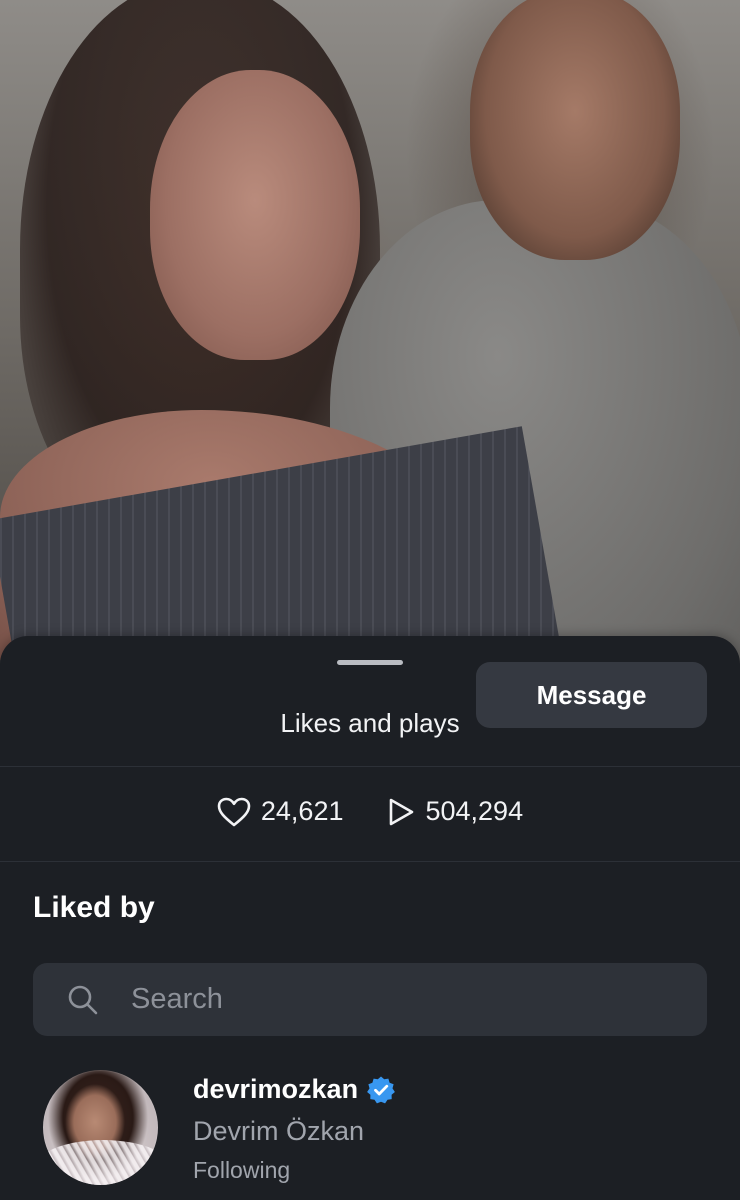  I want to click on likes-count: 24,621, so click(280, 811).